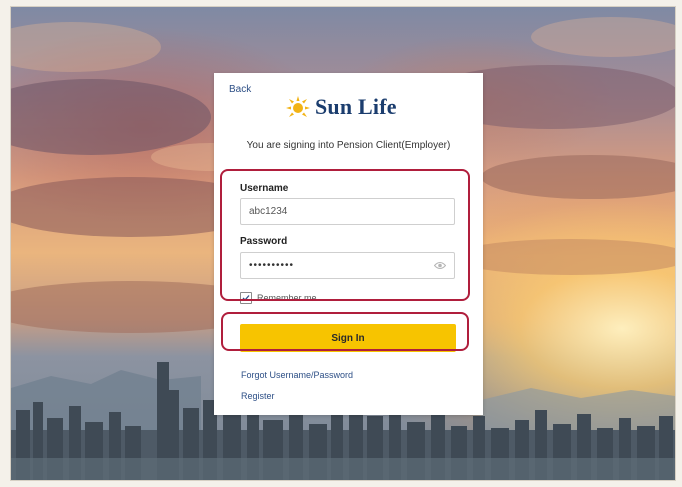  Describe the element at coordinates (298, 106) in the screenshot. I see `sun-icon` at that location.